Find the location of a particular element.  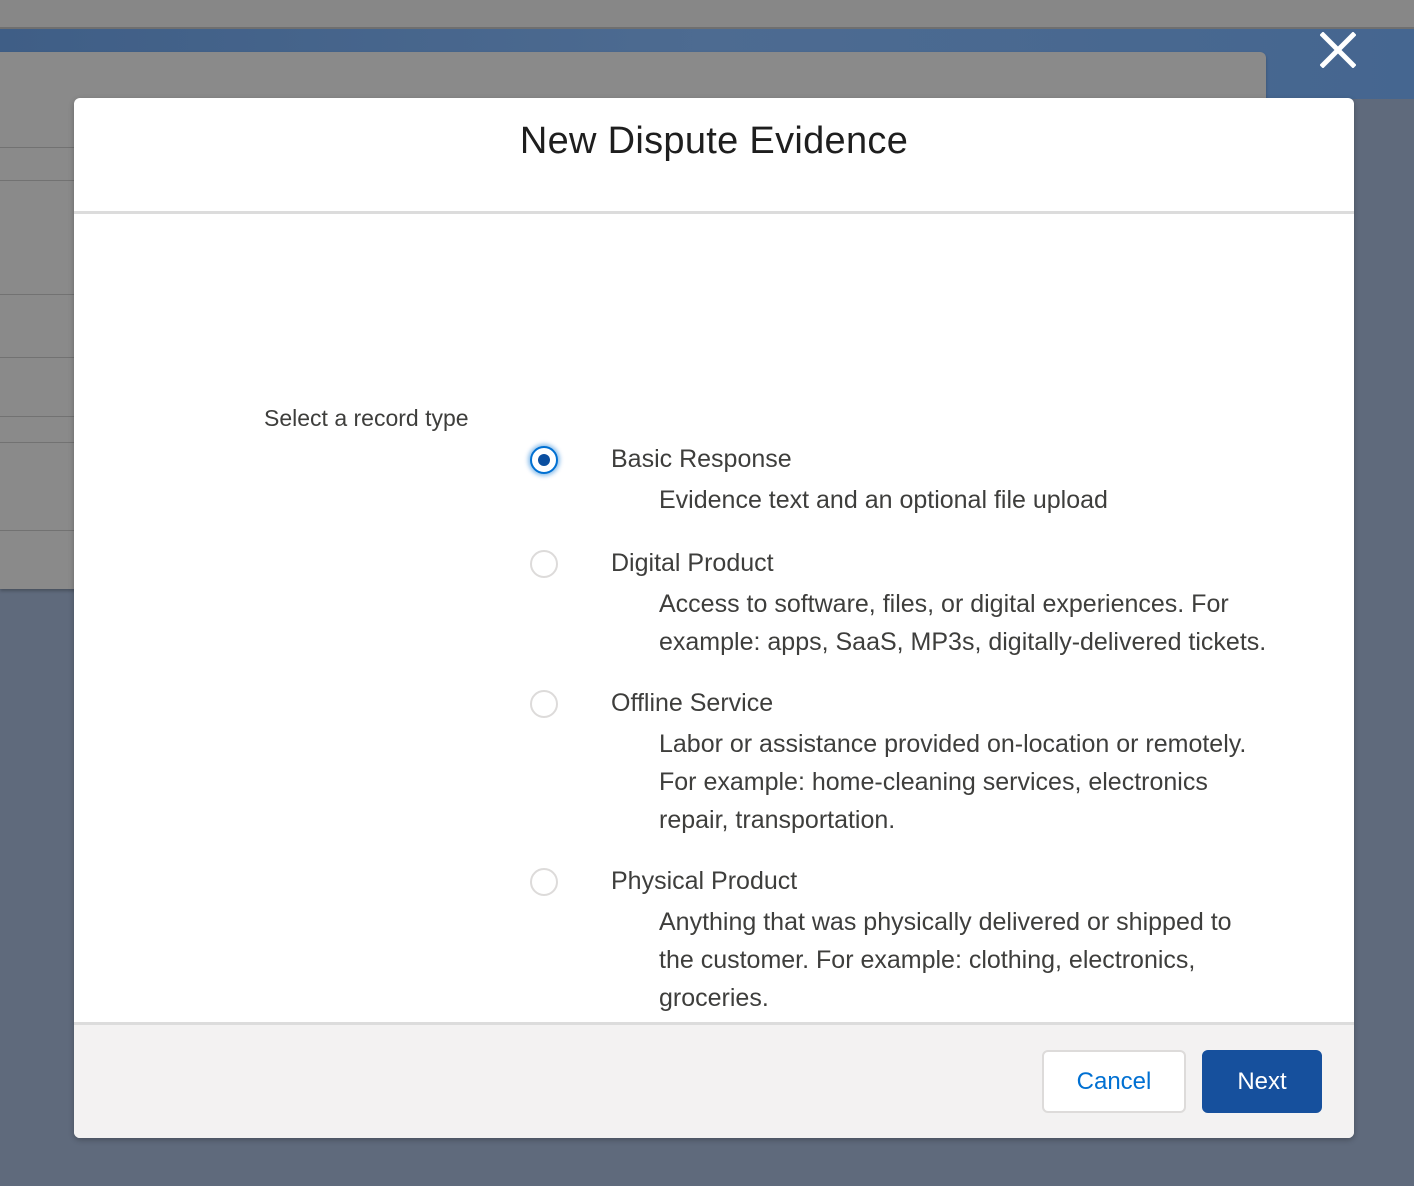

description-line: repair, transportation. is located at coordinates (777, 820).